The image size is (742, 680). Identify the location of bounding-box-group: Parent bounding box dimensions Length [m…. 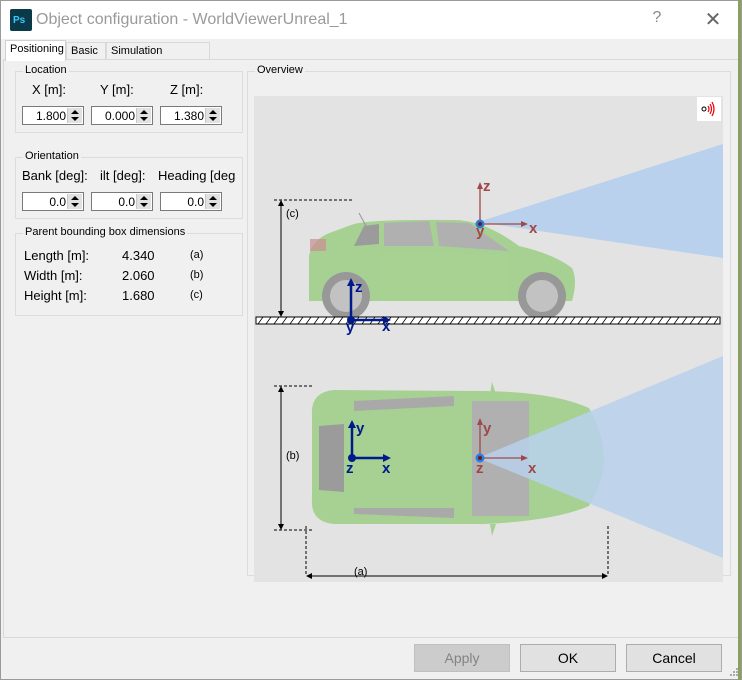
(129, 271).